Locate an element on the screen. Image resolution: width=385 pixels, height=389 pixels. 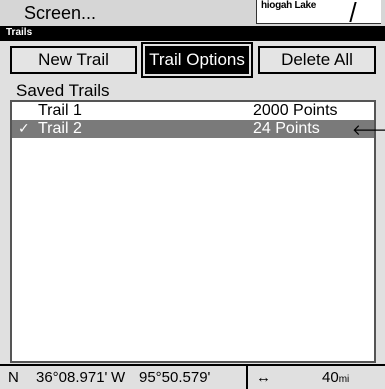
distance-unit: mi is located at coordinates (344, 379).